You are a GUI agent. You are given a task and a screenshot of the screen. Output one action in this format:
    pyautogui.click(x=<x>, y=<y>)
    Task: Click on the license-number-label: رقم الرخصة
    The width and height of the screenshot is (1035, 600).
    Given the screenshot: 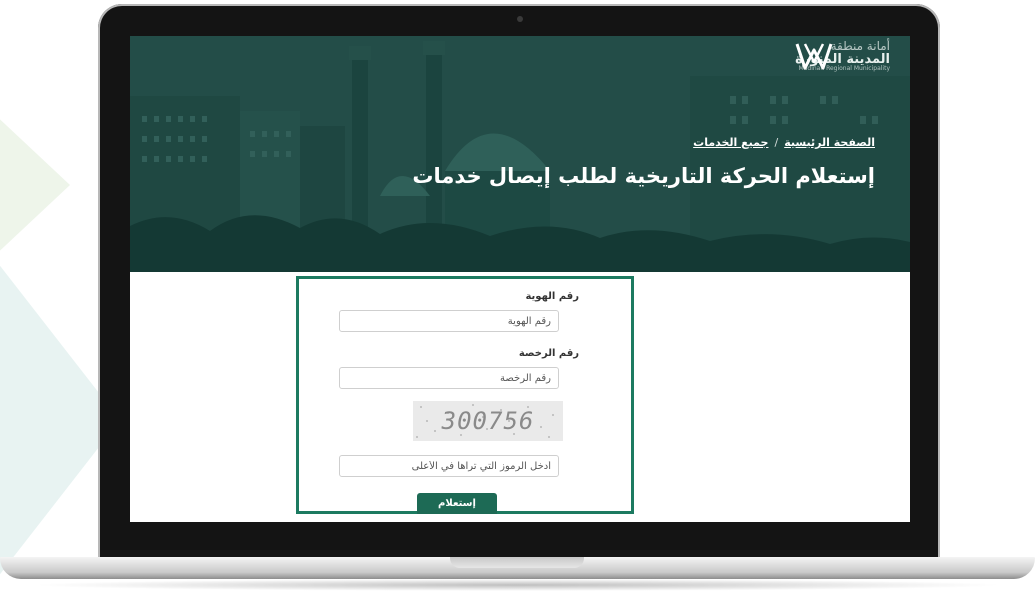 What is the action you would take?
    pyautogui.click(x=548, y=353)
    